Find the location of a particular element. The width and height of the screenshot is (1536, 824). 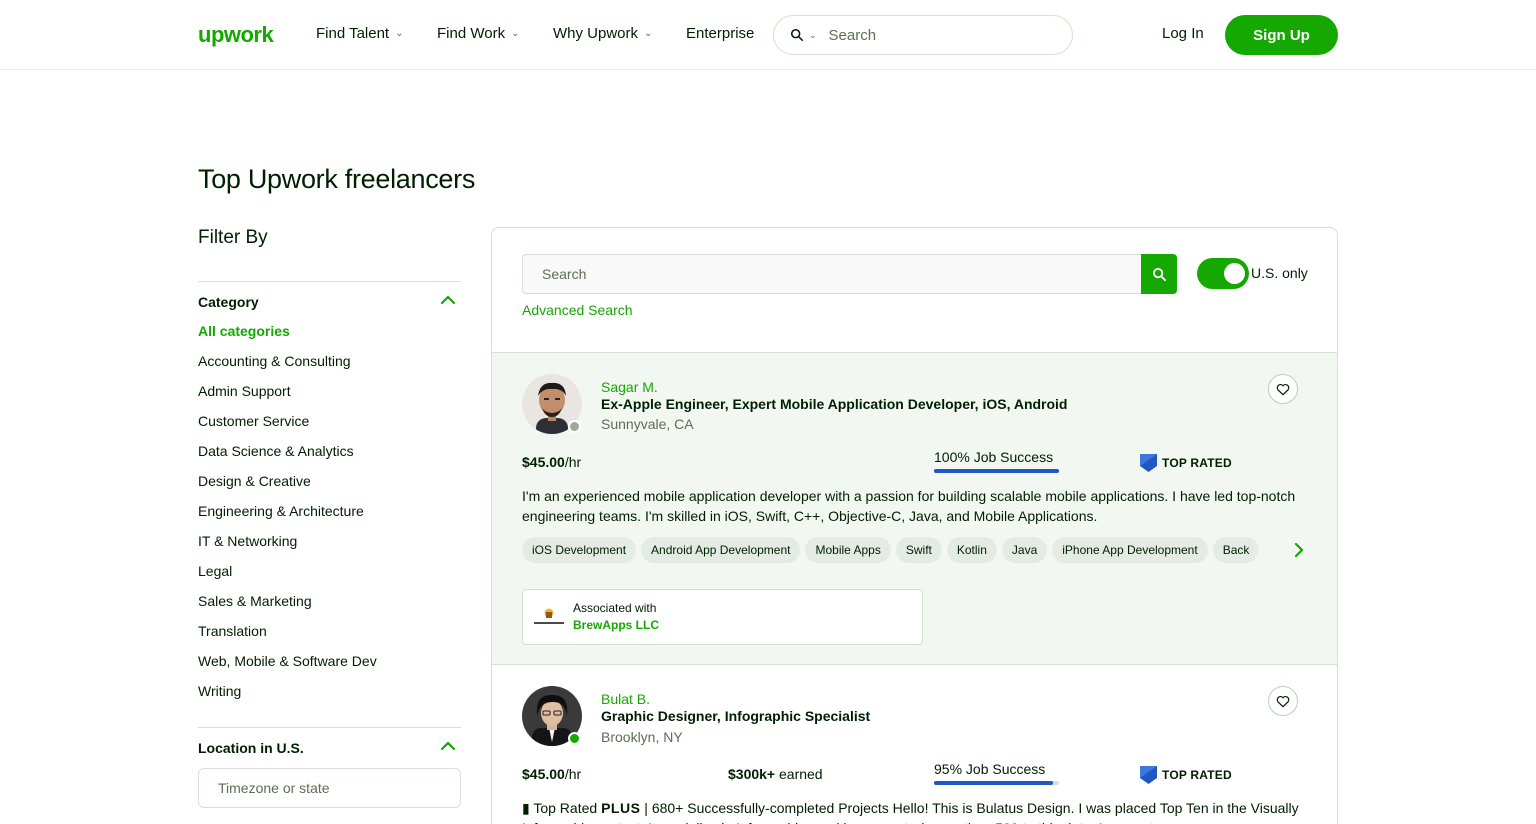

category-it-networking: IT & Networking is located at coordinates (287, 546).